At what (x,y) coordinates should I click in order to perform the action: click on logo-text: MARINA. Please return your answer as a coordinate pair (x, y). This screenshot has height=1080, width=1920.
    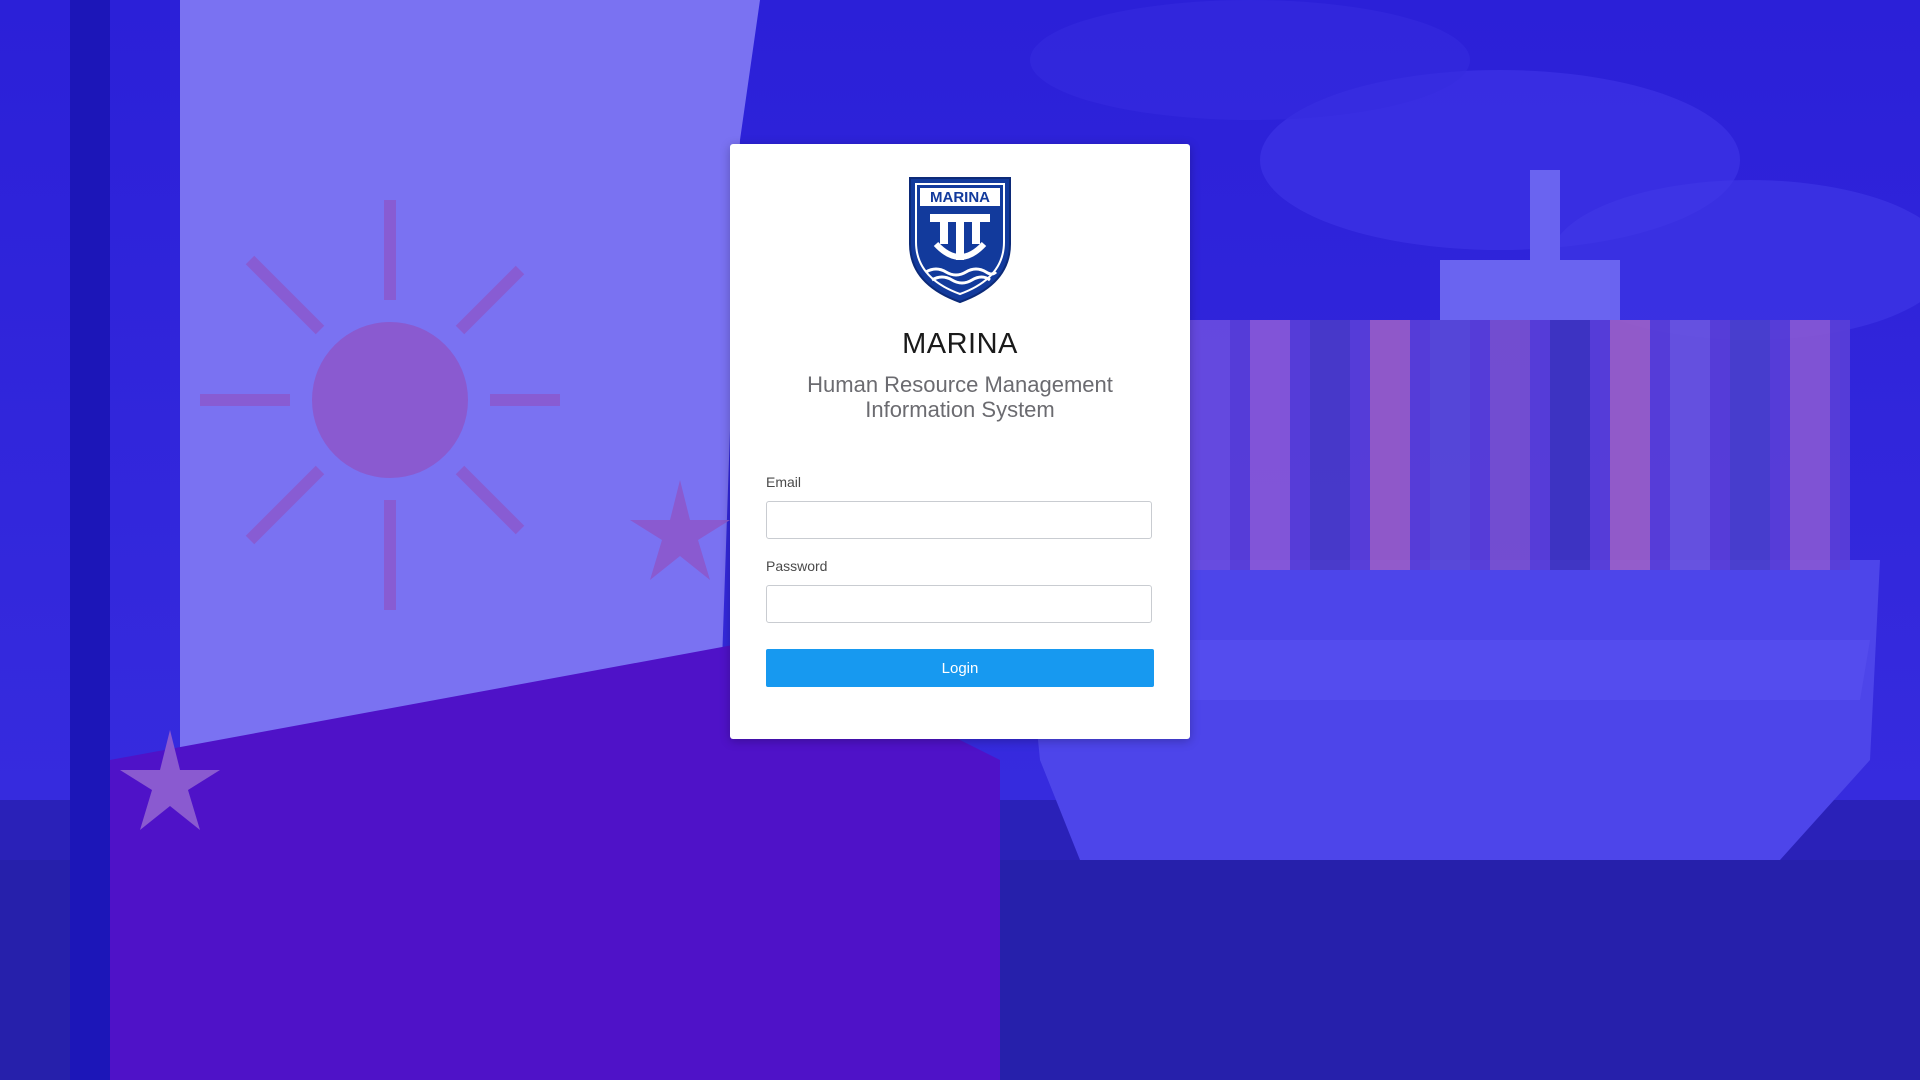
    Looking at the image, I should click on (960, 197).